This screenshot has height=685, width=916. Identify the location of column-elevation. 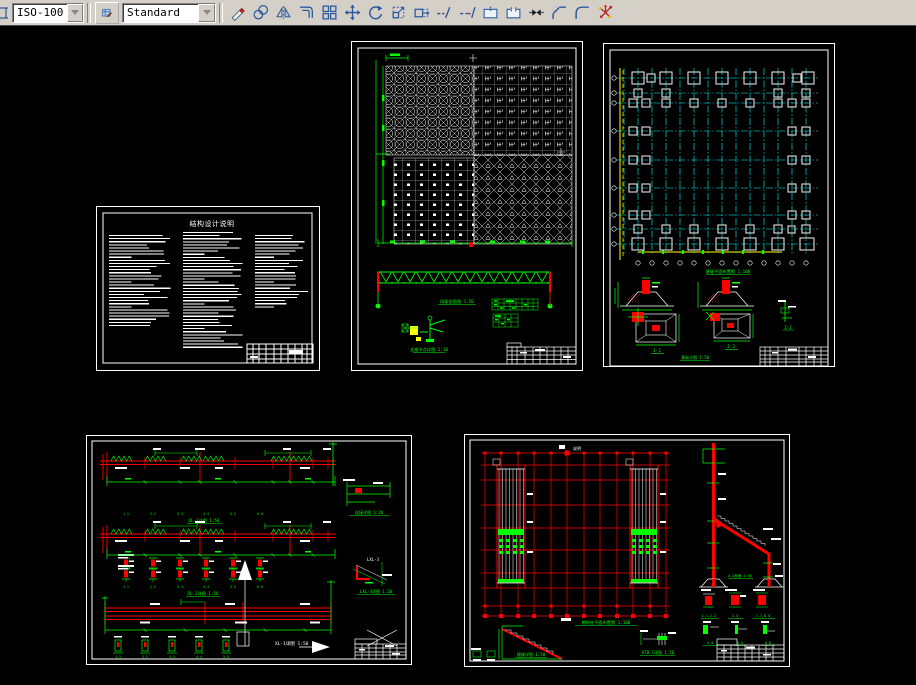
(741, 515).